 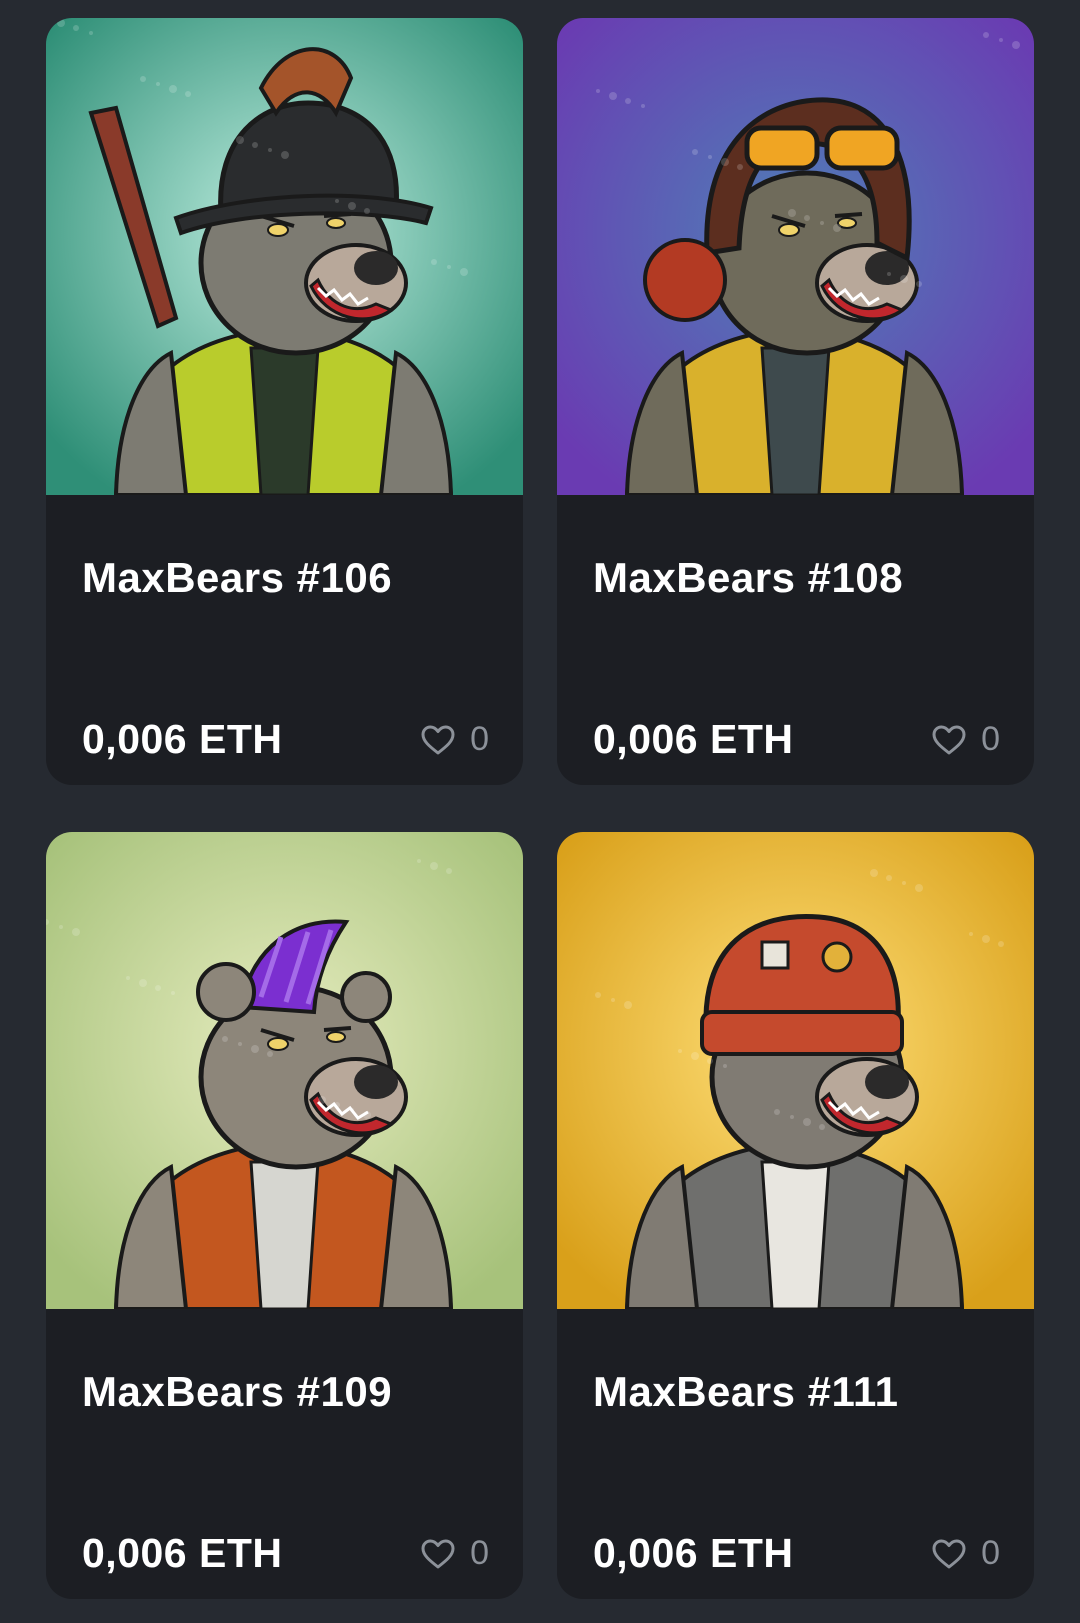 What do you see at coordinates (237, 1392) in the screenshot?
I see `nft-title: MaxBears #109` at bounding box center [237, 1392].